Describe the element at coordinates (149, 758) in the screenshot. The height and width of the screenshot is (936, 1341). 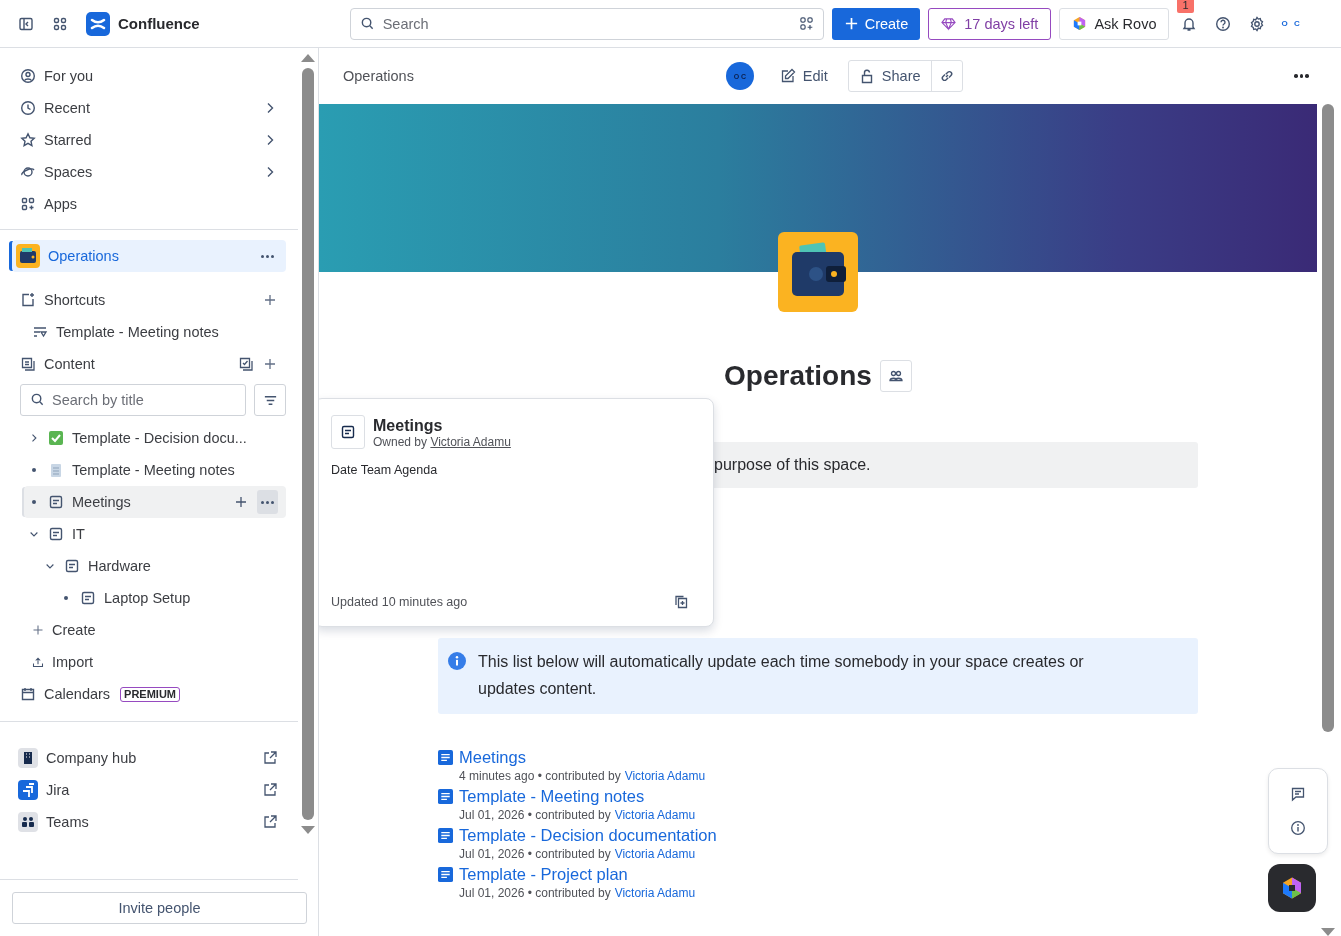
I see `app-link: Company hub` at that location.